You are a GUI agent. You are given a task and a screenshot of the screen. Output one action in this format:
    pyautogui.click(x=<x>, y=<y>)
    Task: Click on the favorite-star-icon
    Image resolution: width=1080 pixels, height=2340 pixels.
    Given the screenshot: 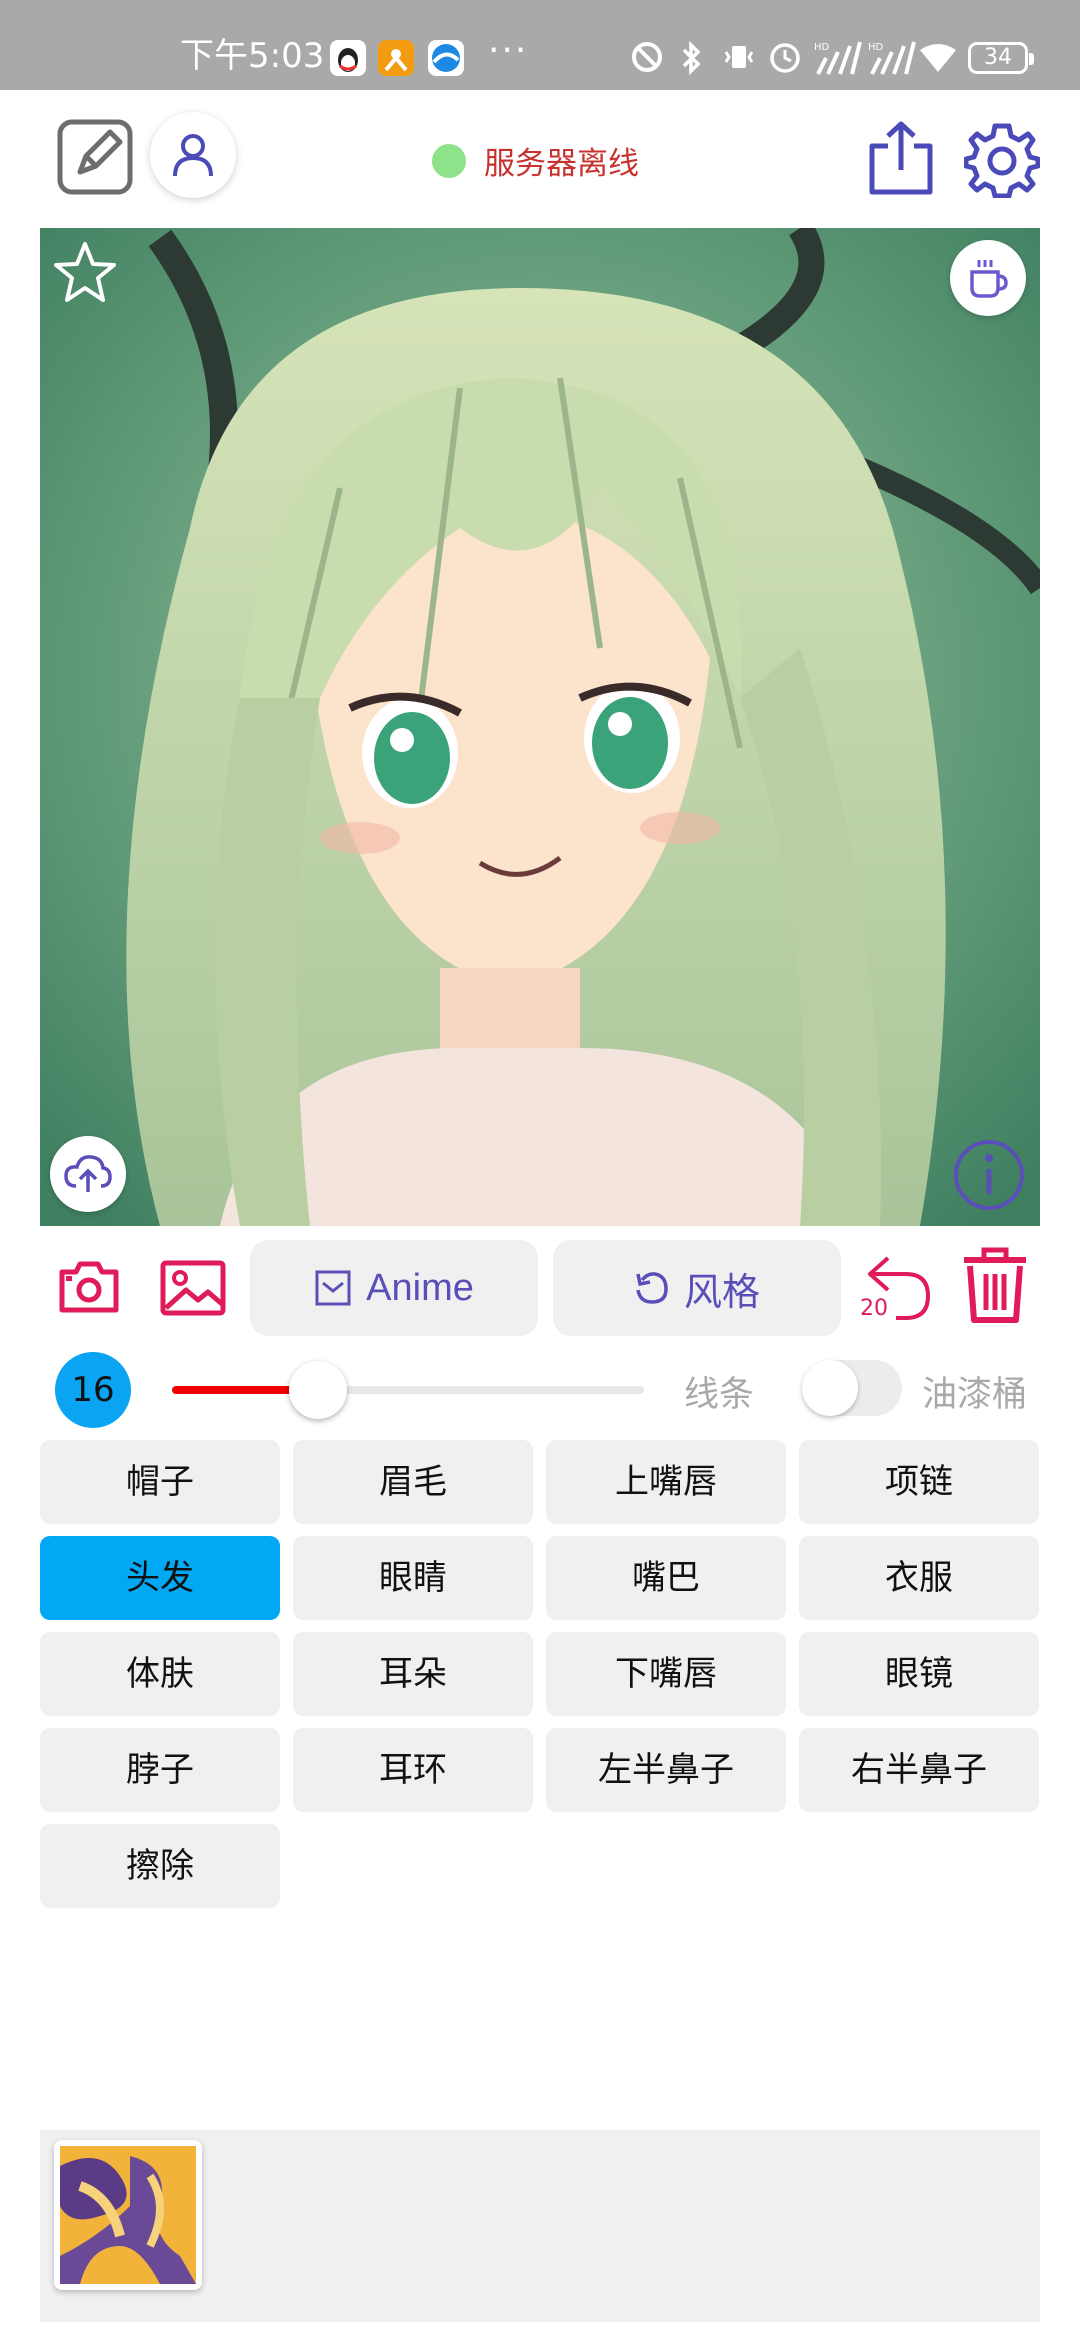 What is the action you would take?
    pyautogui.click(x=85, y=275)
    